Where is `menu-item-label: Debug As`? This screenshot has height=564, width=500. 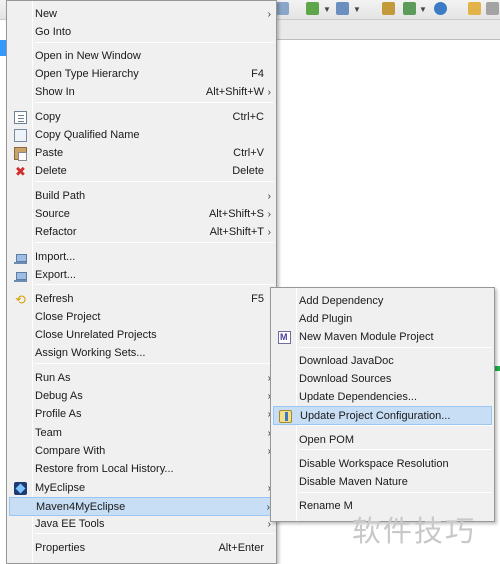 menu-item-label: Debug As is located at coordinates (59, 396).